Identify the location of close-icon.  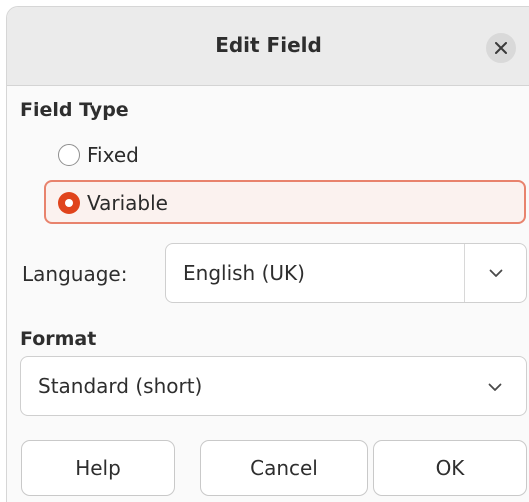
(501, 48).